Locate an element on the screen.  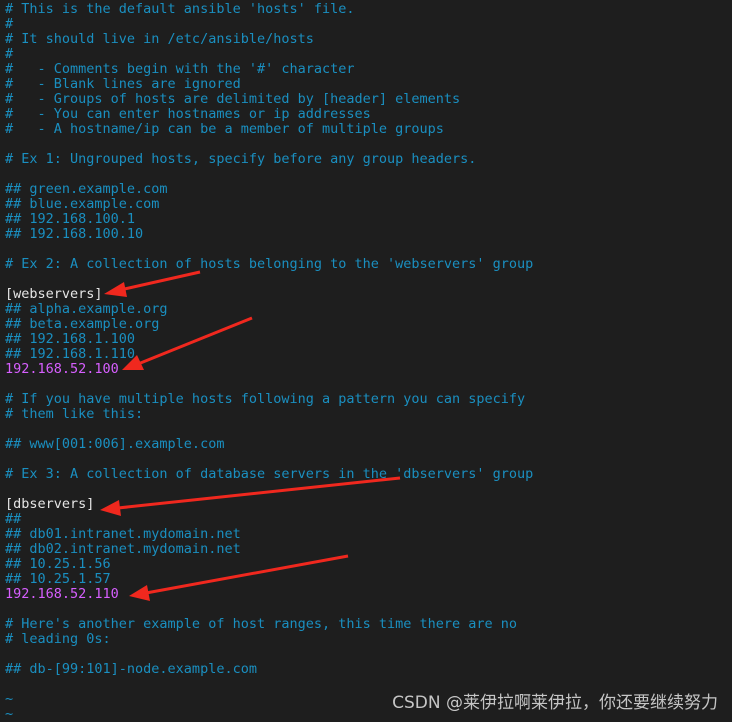
comment-line: # them like this: is located at coordinates (74, 414).